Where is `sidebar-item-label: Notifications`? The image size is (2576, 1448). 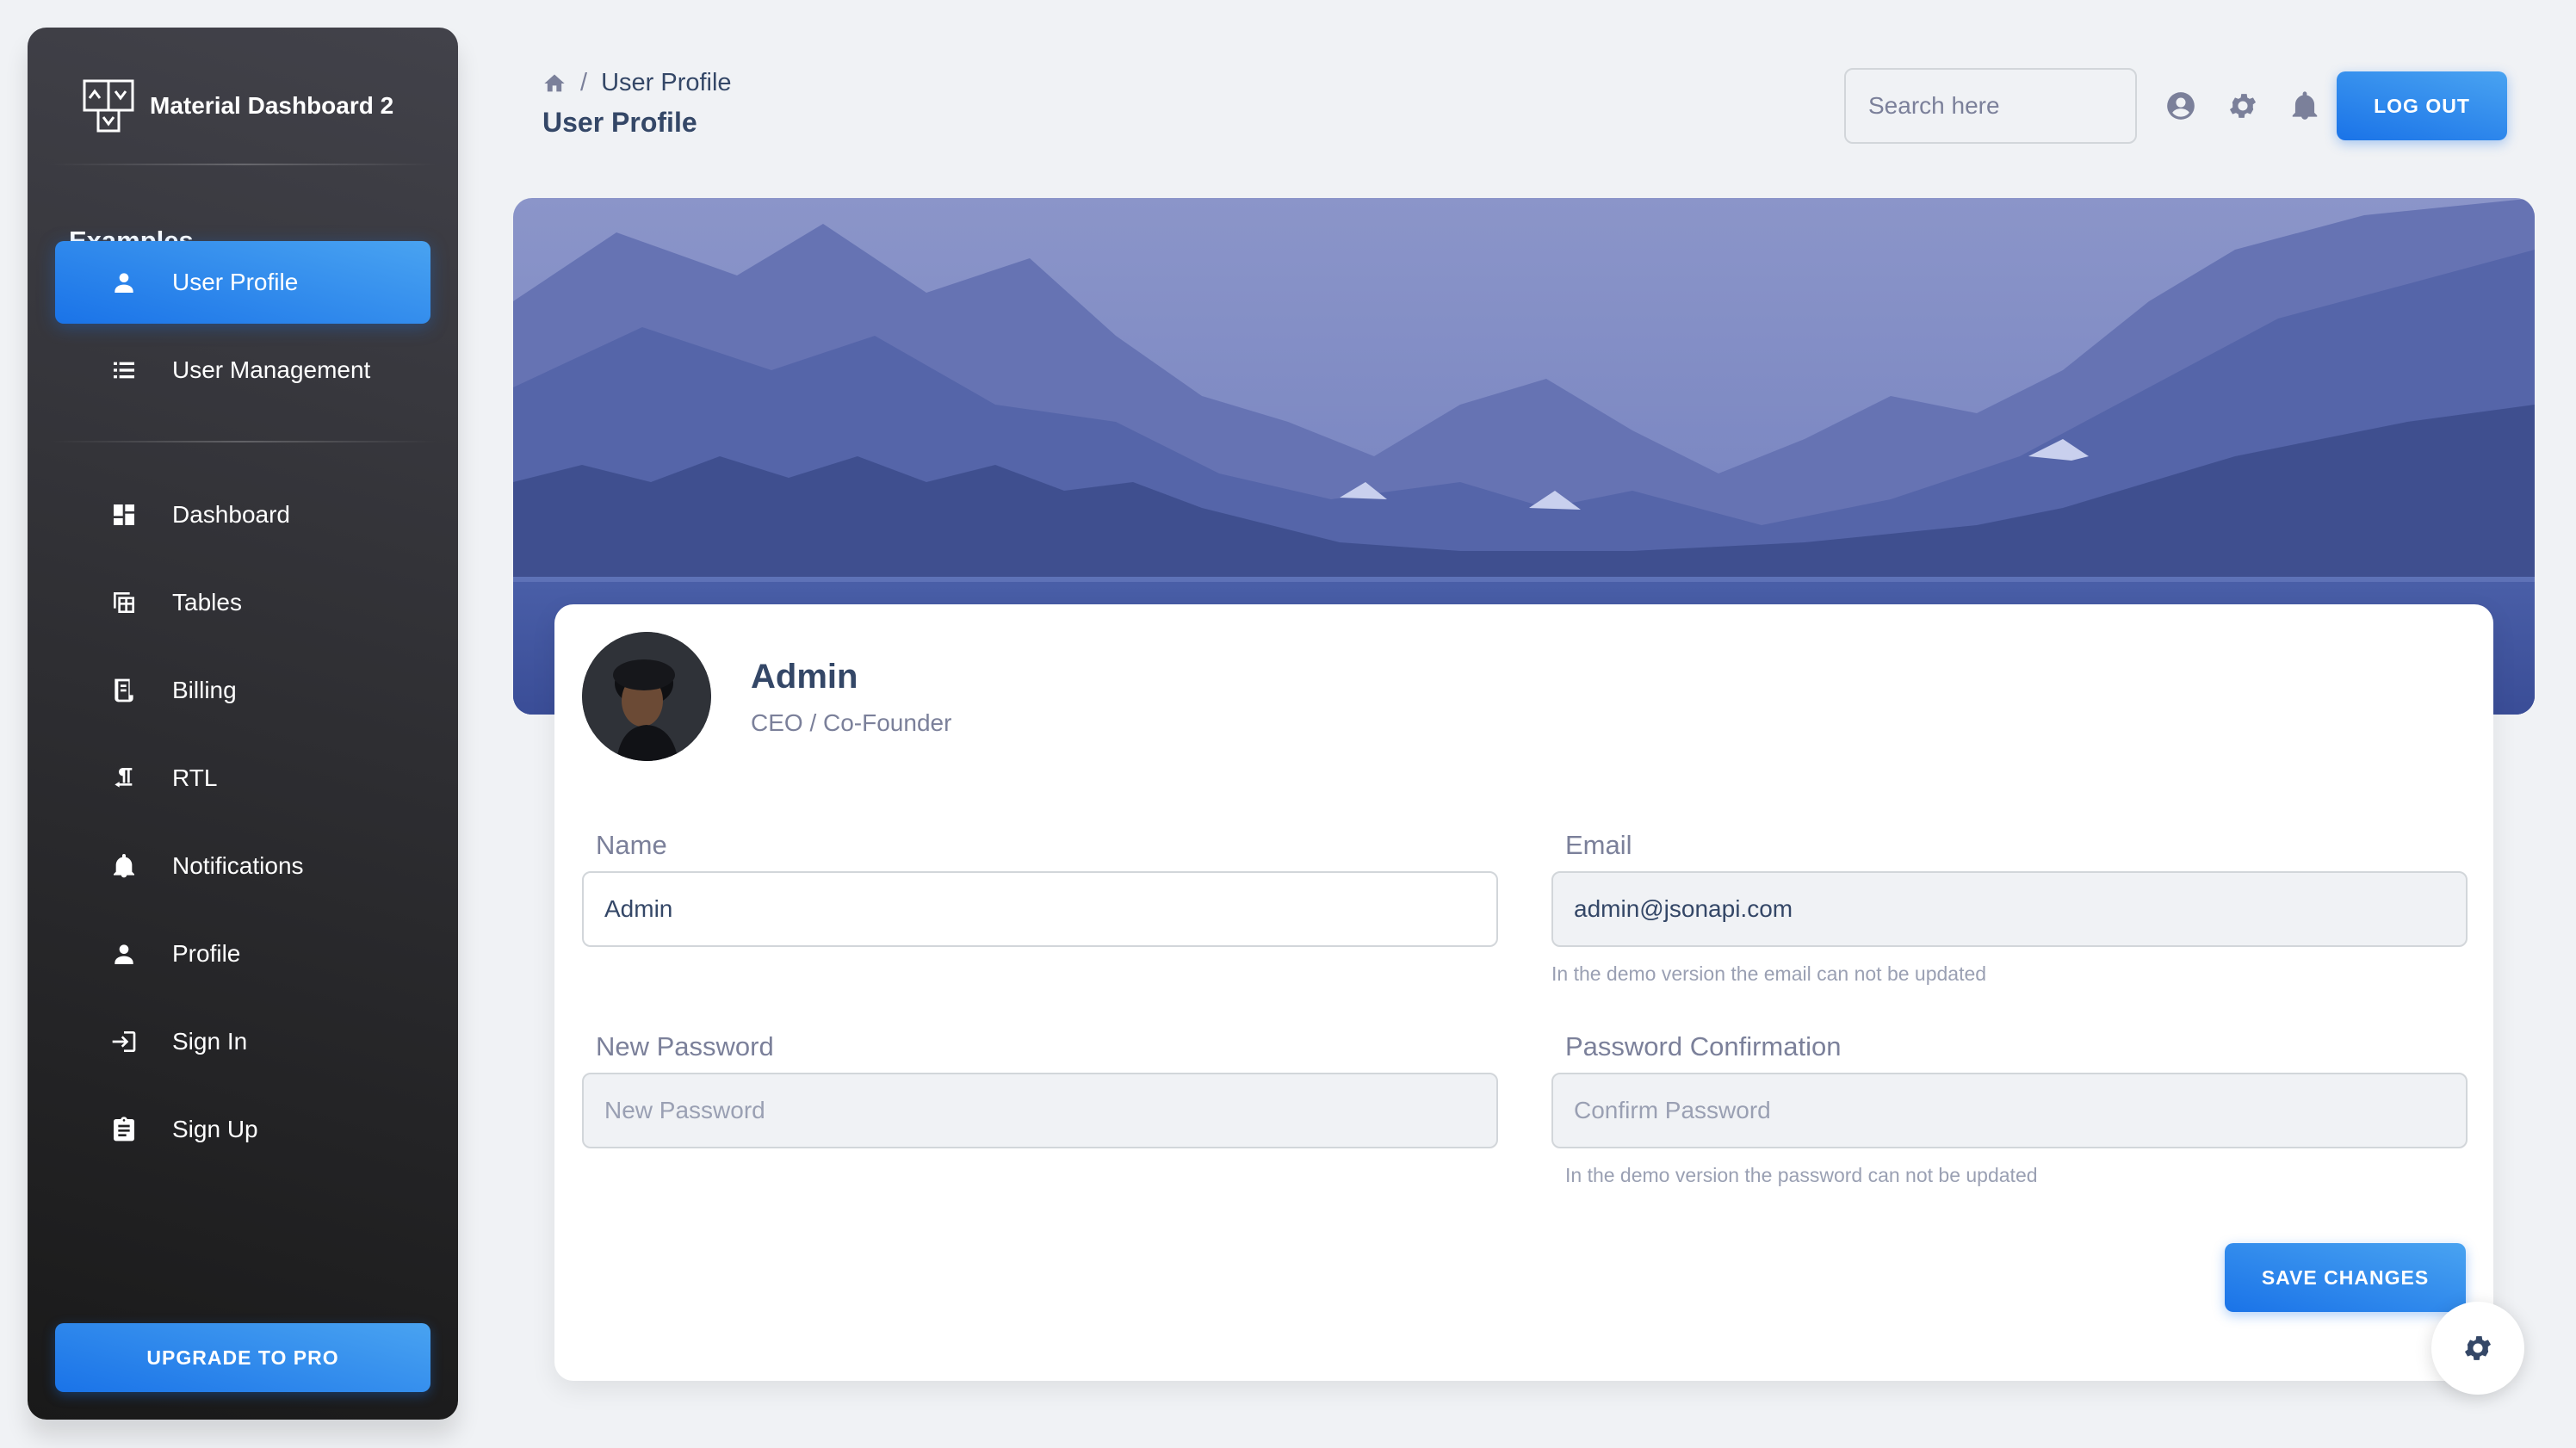 sidebar-item-label: Notifications is located at coordinates (238, 865).